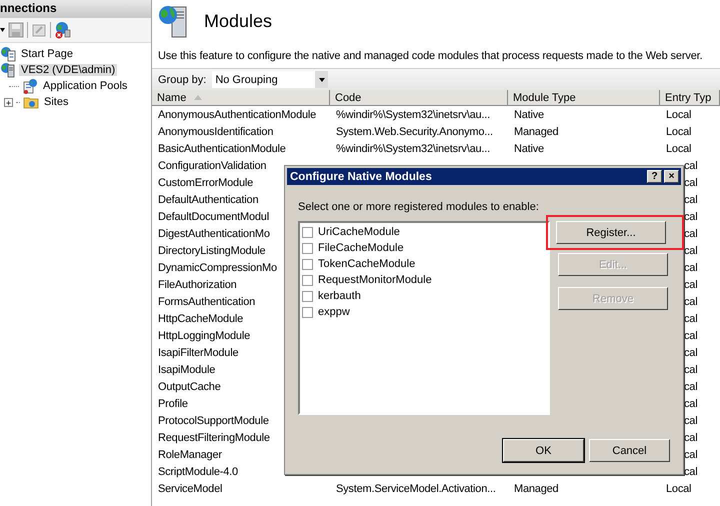  Describe the element at coordinates (173, 404) in the screenshot. I see `table-cell: Profile` at that location.